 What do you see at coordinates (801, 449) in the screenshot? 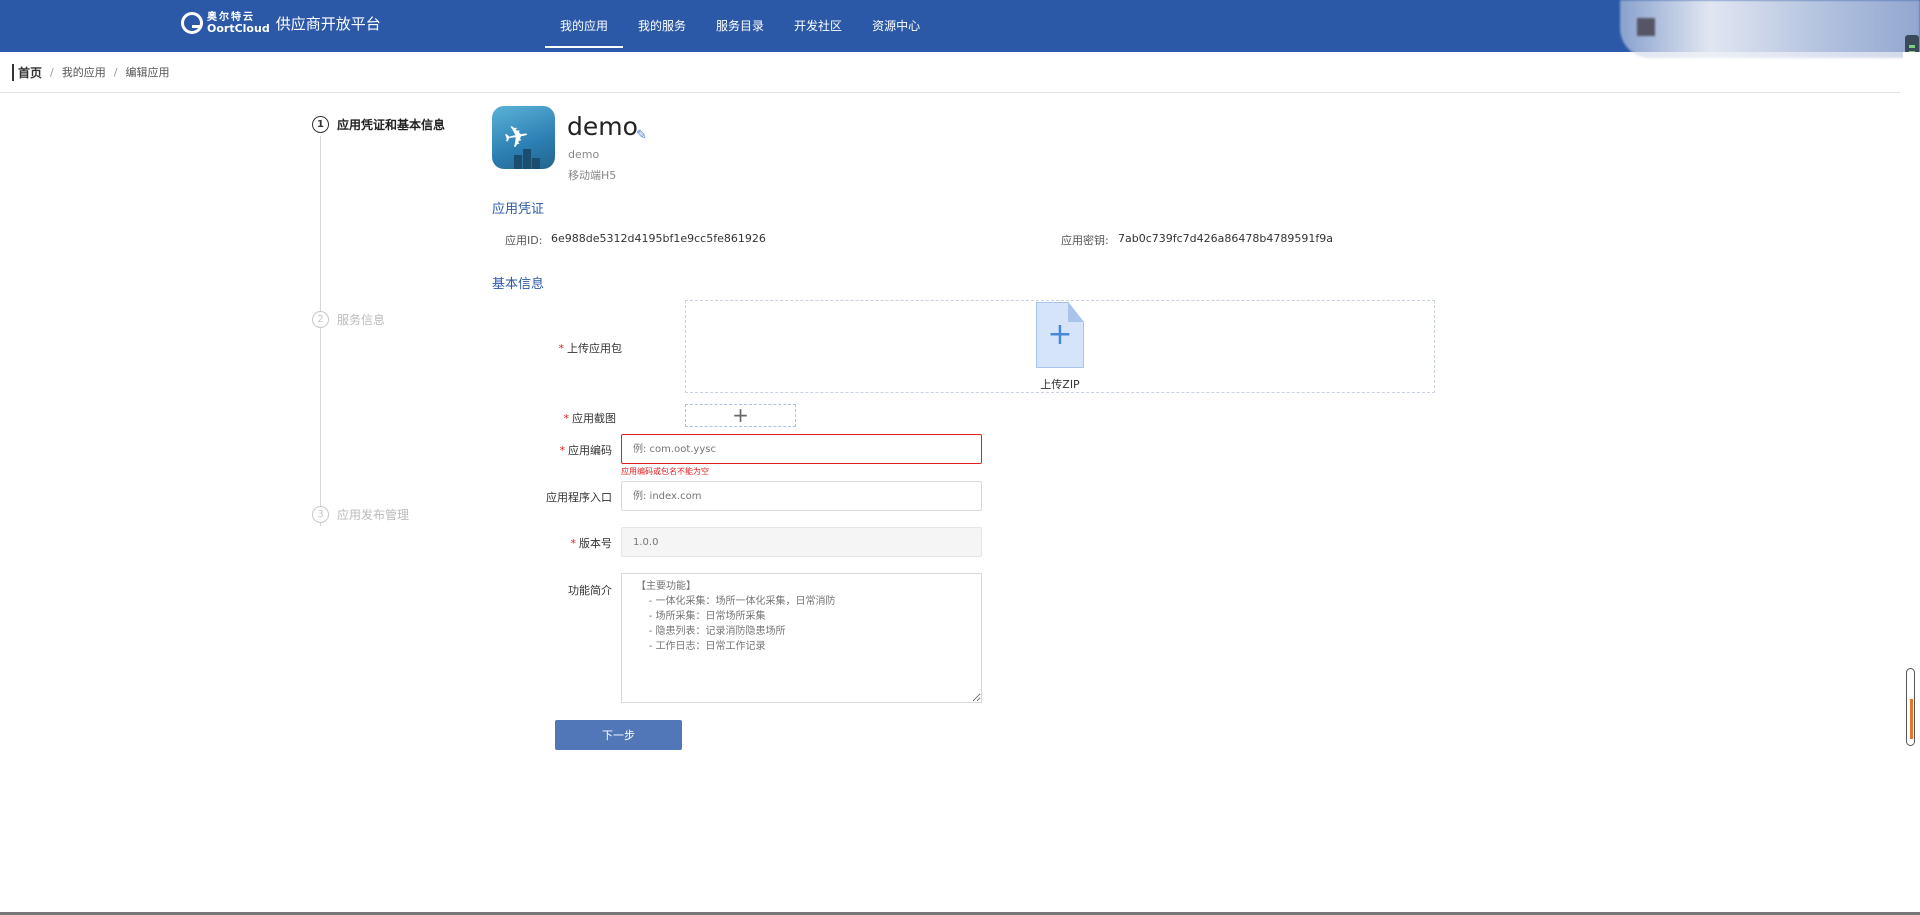
I see `app-code-input` at bounding box center [801, 449].